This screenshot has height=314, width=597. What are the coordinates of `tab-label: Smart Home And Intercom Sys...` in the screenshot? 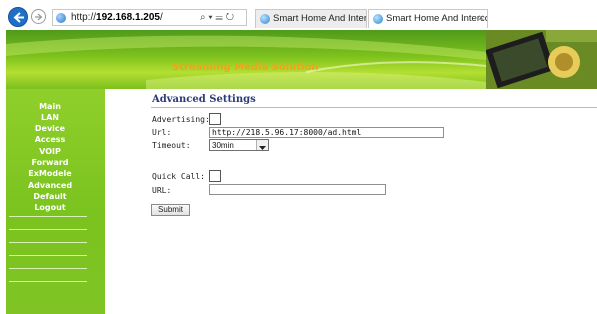 It's located at (320, 18).